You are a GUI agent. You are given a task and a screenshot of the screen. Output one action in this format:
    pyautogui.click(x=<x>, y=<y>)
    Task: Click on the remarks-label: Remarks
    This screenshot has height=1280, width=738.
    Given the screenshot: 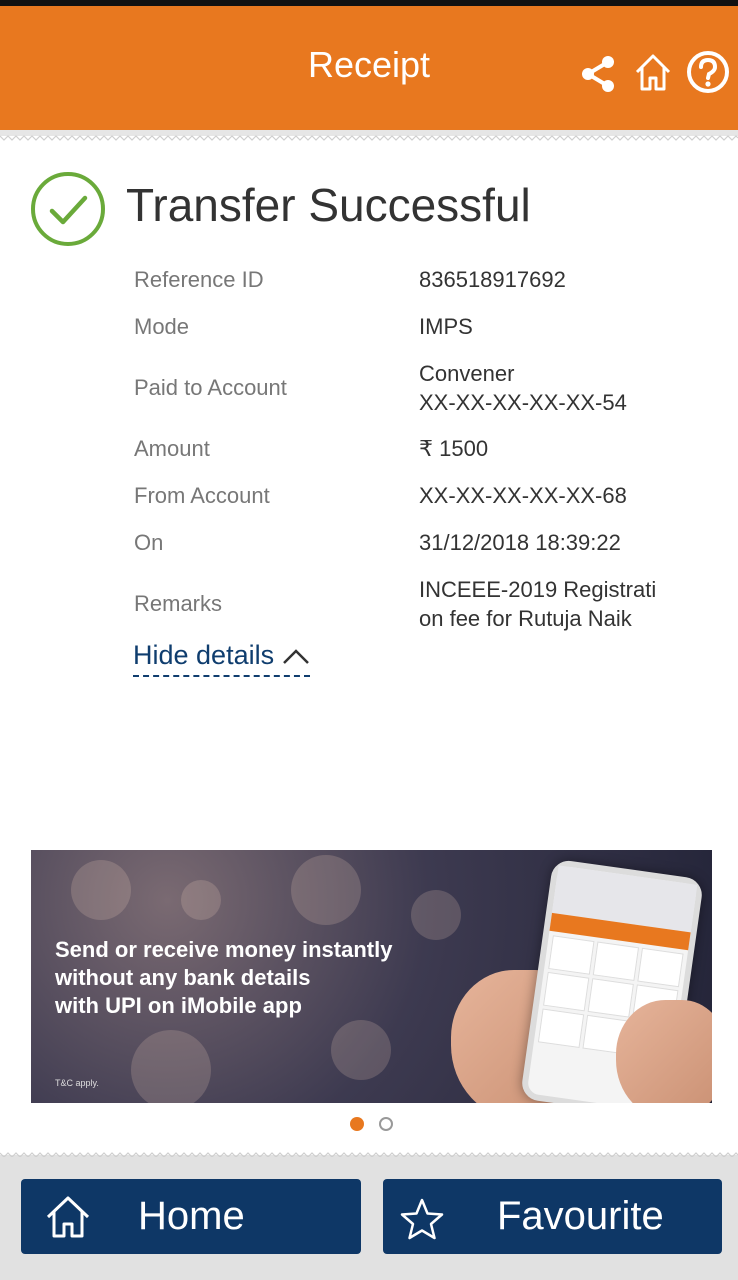 What is the action you would take?
    pyautogui.click(x=178, y=603)
    